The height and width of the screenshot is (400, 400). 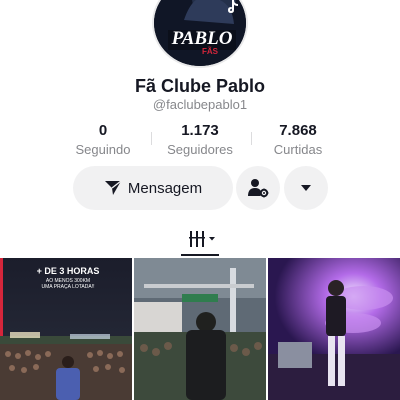 I want to click on caret-down-icon, so click(x=306, y=188).